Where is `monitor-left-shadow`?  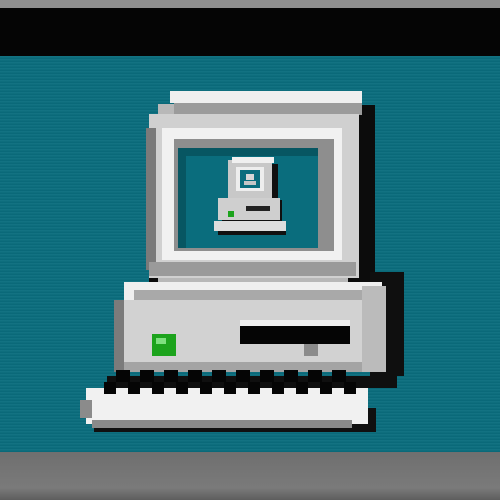
monitor-left-shadow is located at coordinates (151, 199).